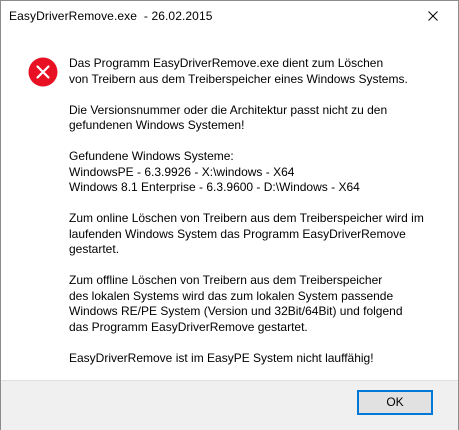  I want to click on ok-button: OK, so click(395, 402).